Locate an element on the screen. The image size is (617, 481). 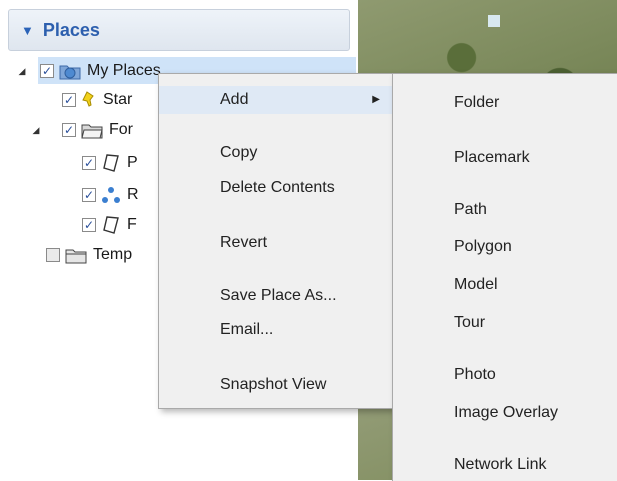
menu-item-label: Placemark is located at coordinates (492, 157).